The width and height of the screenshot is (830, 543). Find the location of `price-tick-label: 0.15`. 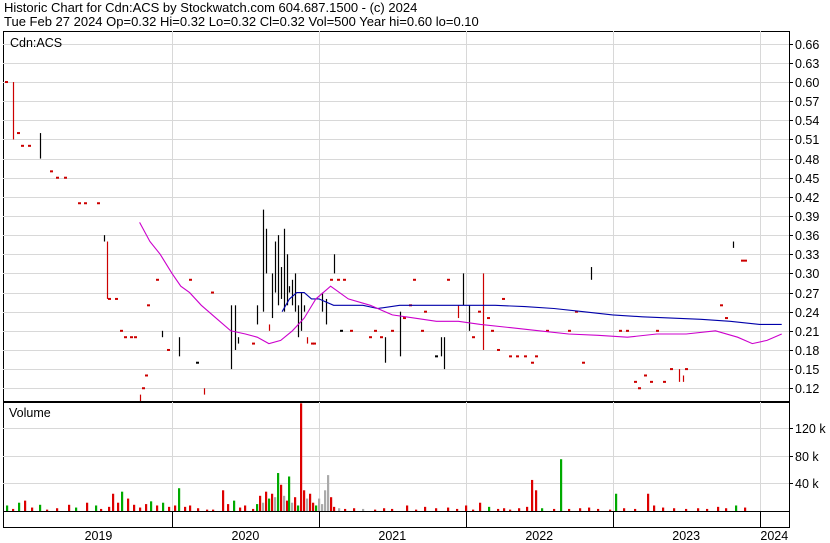

price-tick-label: 0.15 is located at coordinates (807, 370).